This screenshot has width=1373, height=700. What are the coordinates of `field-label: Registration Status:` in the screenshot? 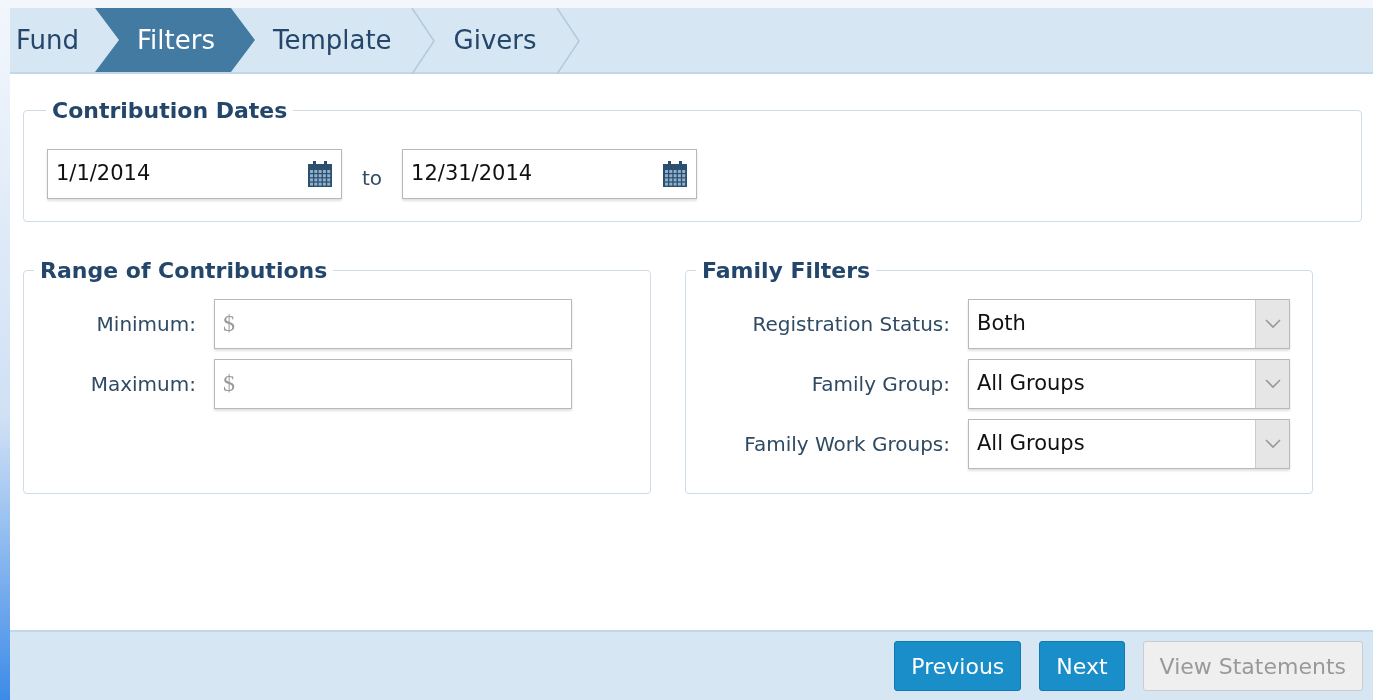 It's located at (850, 324).